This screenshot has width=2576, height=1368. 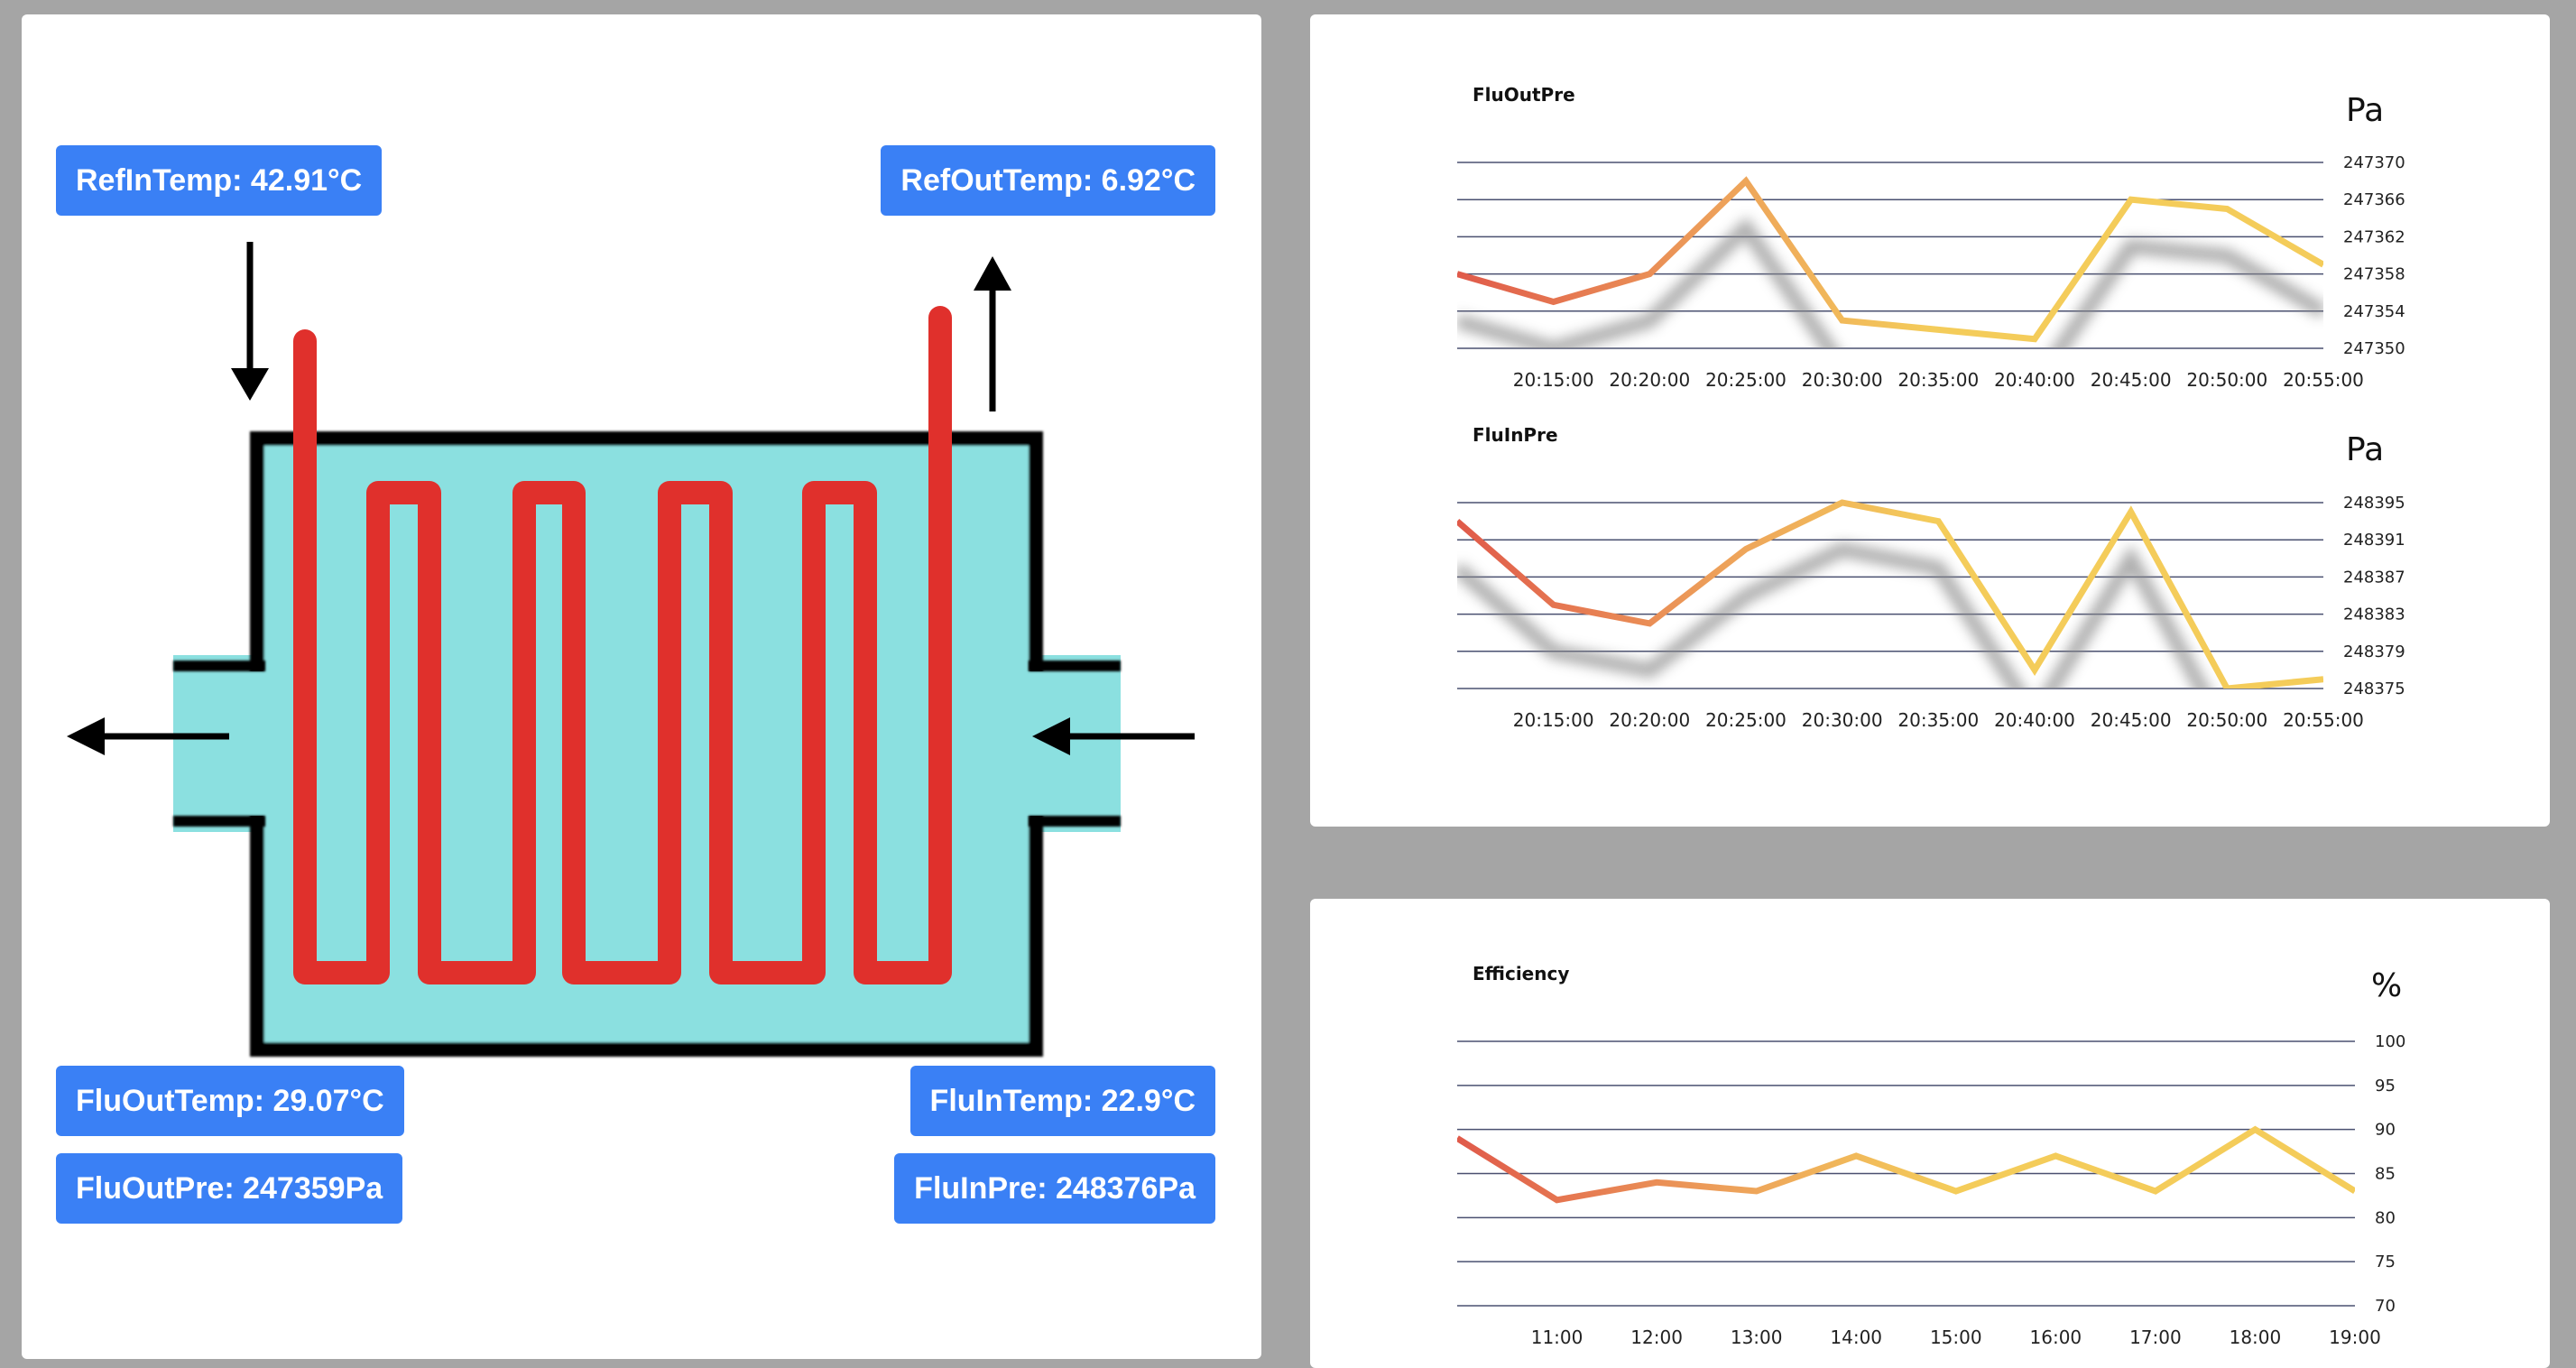 I want to click on efficiency-chart-y-tick: 100, so click(x=2390, y=1041).